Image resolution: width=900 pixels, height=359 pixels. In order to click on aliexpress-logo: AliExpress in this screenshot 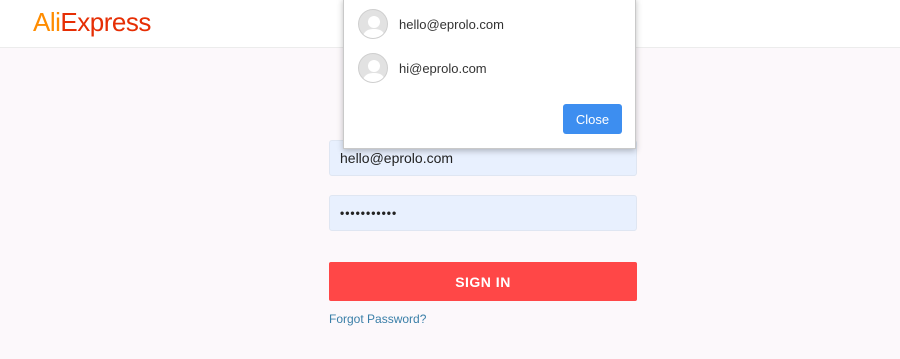, I will do `click(92, 22)`.